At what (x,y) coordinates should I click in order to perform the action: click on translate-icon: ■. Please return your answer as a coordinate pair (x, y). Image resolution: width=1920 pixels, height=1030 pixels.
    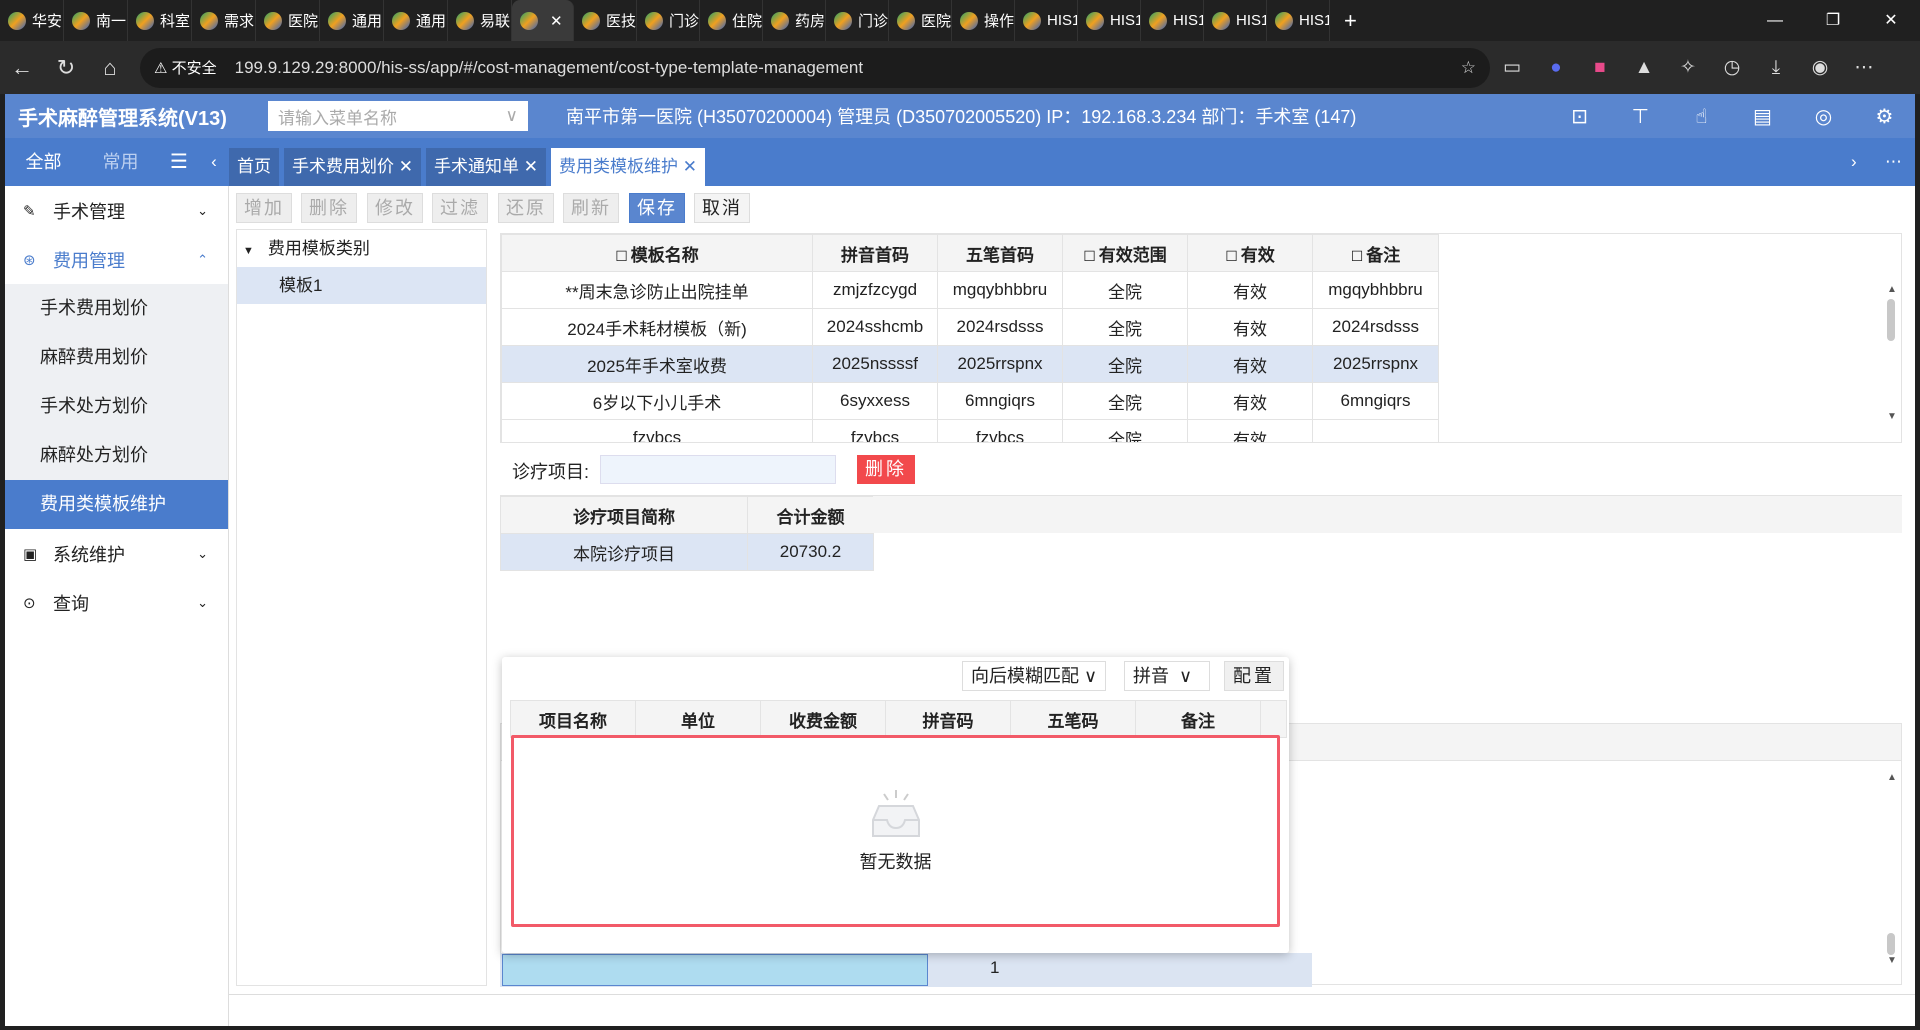
    Looking at the image, I should click on (1600, 68).